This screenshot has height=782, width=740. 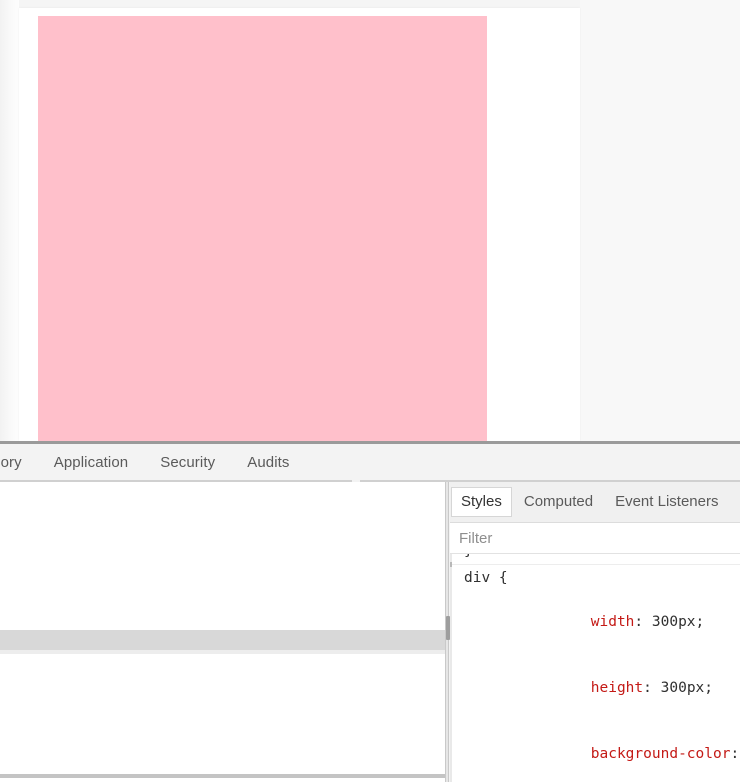 I want to click on tab-computed: Computed, so click(x=558, y=502).